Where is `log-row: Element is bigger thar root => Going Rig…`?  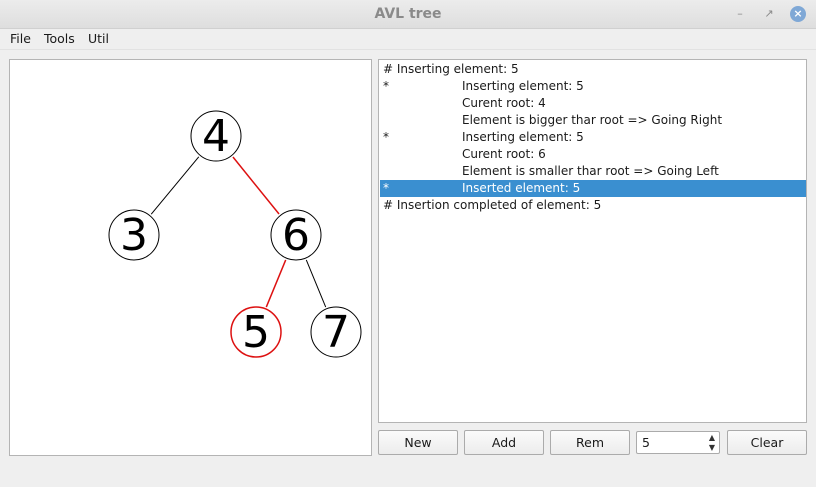
log-row: Element is bigger thar root => Going Rig… is located at coordinates (593, 120).